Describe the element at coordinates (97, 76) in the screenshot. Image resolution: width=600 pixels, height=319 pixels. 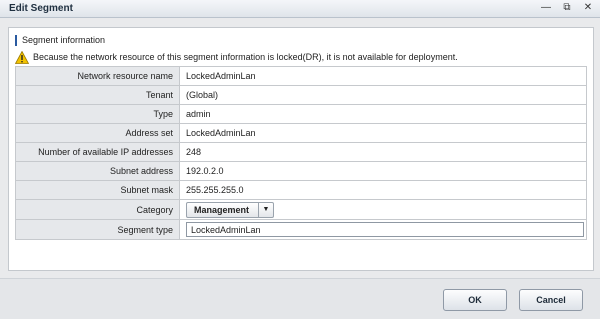
I see `field-label: Network resource name` at that location.